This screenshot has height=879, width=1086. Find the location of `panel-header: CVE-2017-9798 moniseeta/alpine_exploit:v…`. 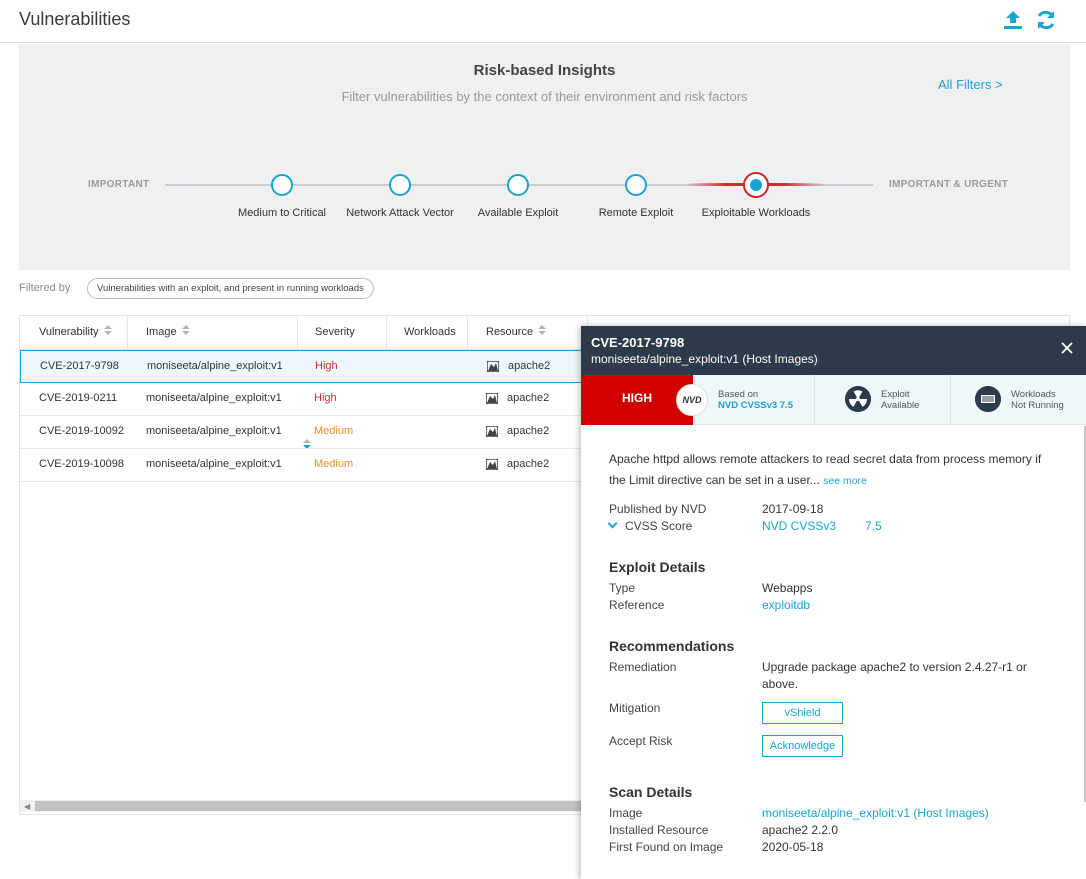

panel-header: CVE-2017-9798 moniseeta/alpine_exploit:v… is located at coordinates (833, 350).